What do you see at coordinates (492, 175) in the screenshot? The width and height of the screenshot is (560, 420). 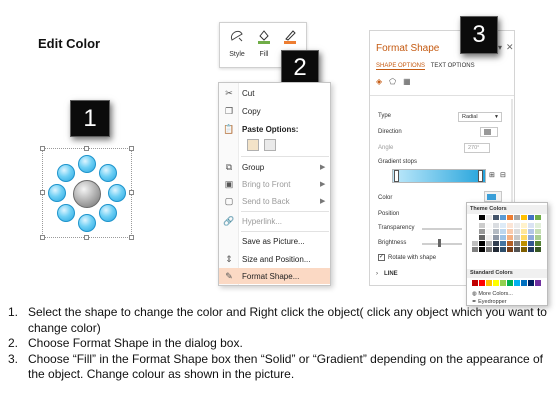 I see `add-stop-icon: ⊞` at bounding box center [492, 175].